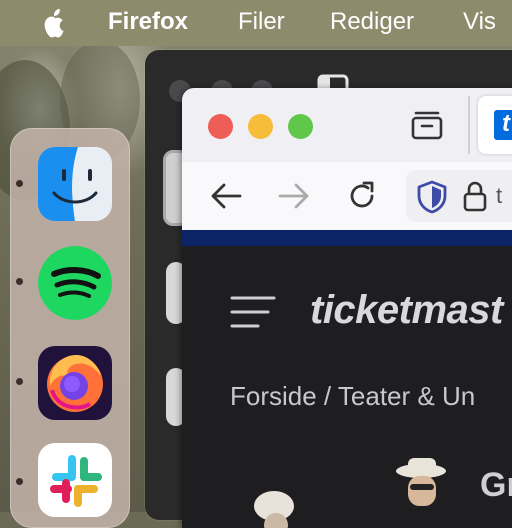 Image resolution: width=512 pixels, height=528 pixels. I want to click on firefox-icon, so click(75, 383).